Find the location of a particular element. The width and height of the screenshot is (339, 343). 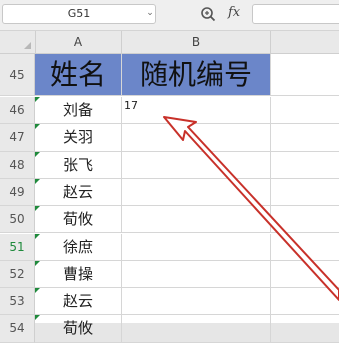

select-all-corner is located at coordinates (18, 42).